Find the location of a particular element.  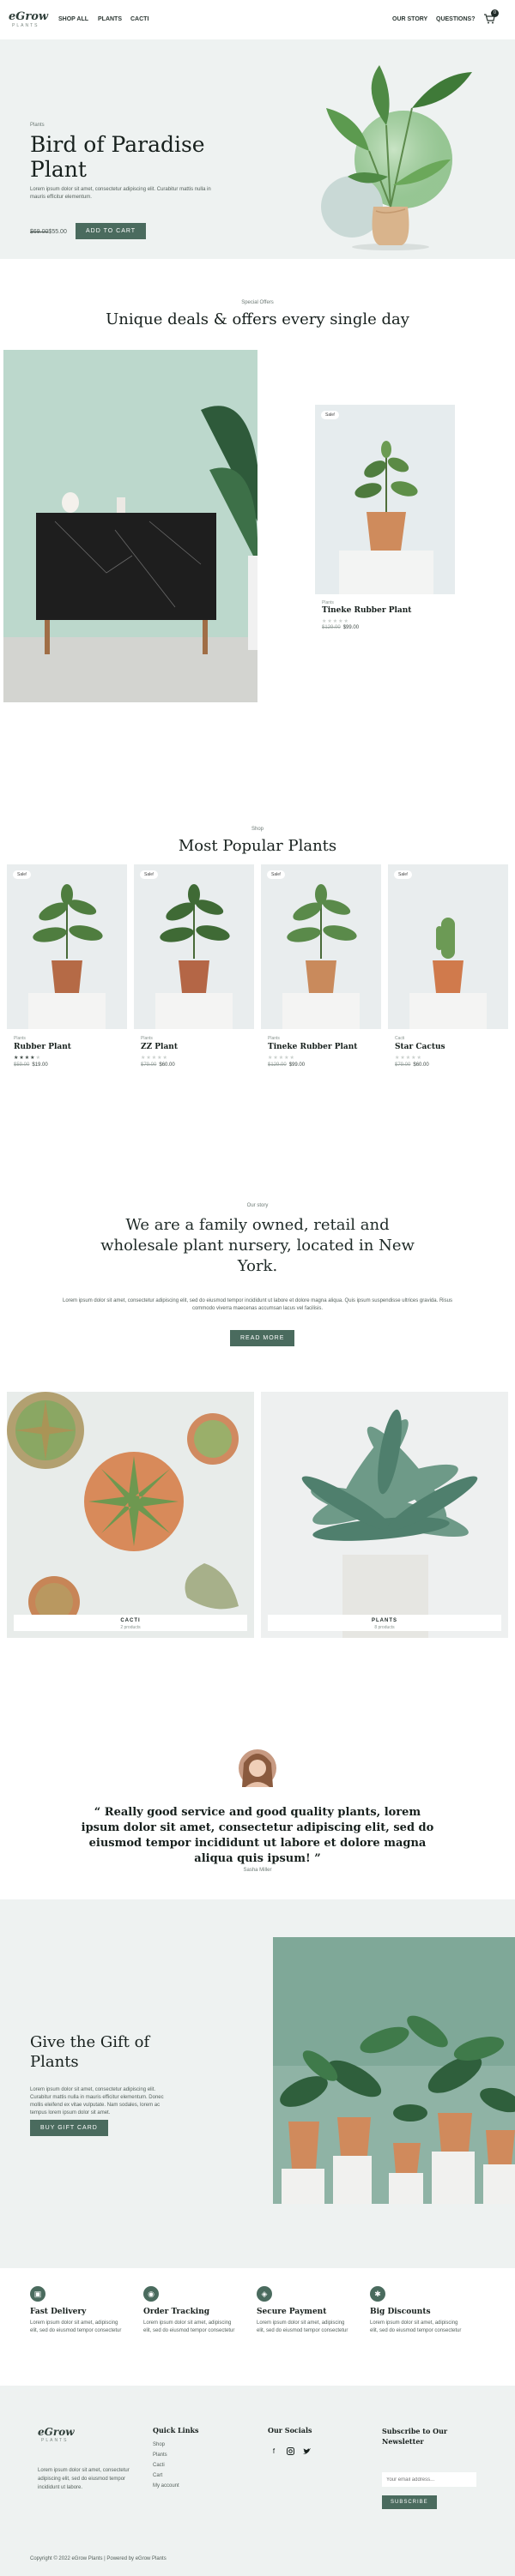

category-cacti-label: CACTI 2 products is located at coordinates (130, 1623).